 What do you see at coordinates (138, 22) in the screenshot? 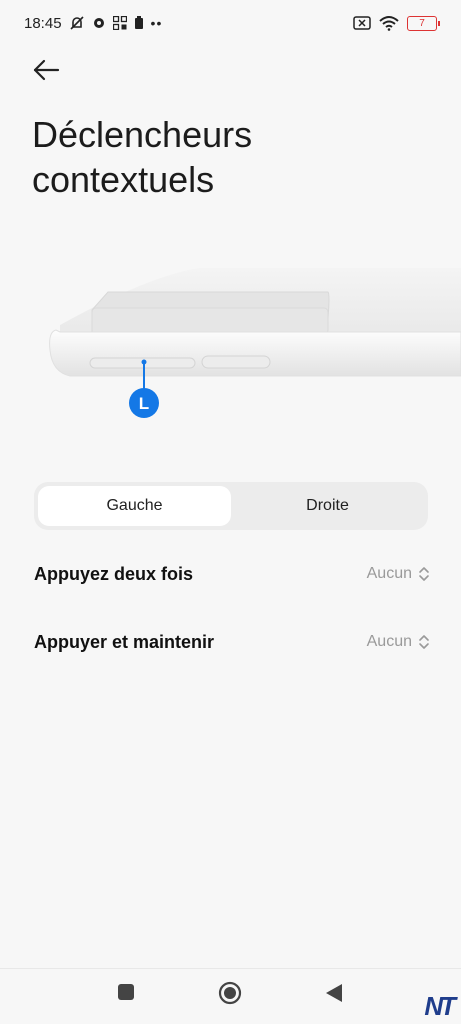
I see `battery-saver-icon` at bounding box center [138, 22].